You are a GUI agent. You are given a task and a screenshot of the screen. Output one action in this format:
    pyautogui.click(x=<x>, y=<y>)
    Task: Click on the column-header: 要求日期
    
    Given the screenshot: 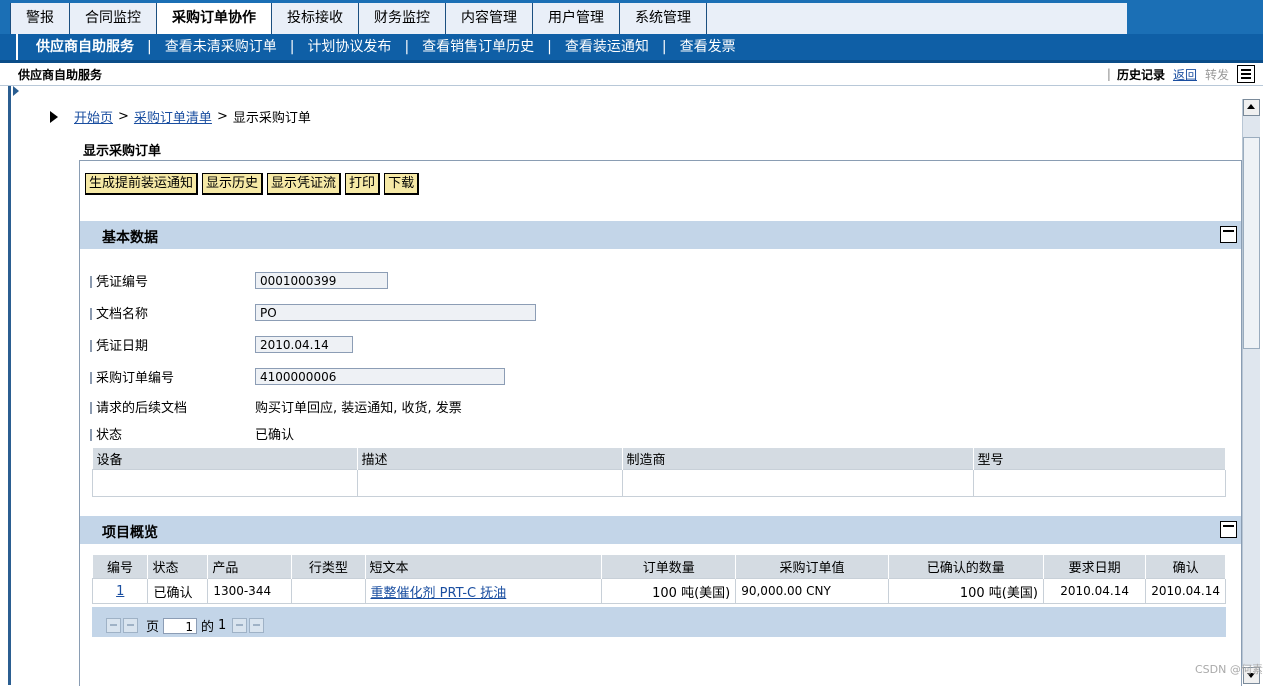 What is the action you would take?
    pyautogui.click(x=1095, y=567)
    